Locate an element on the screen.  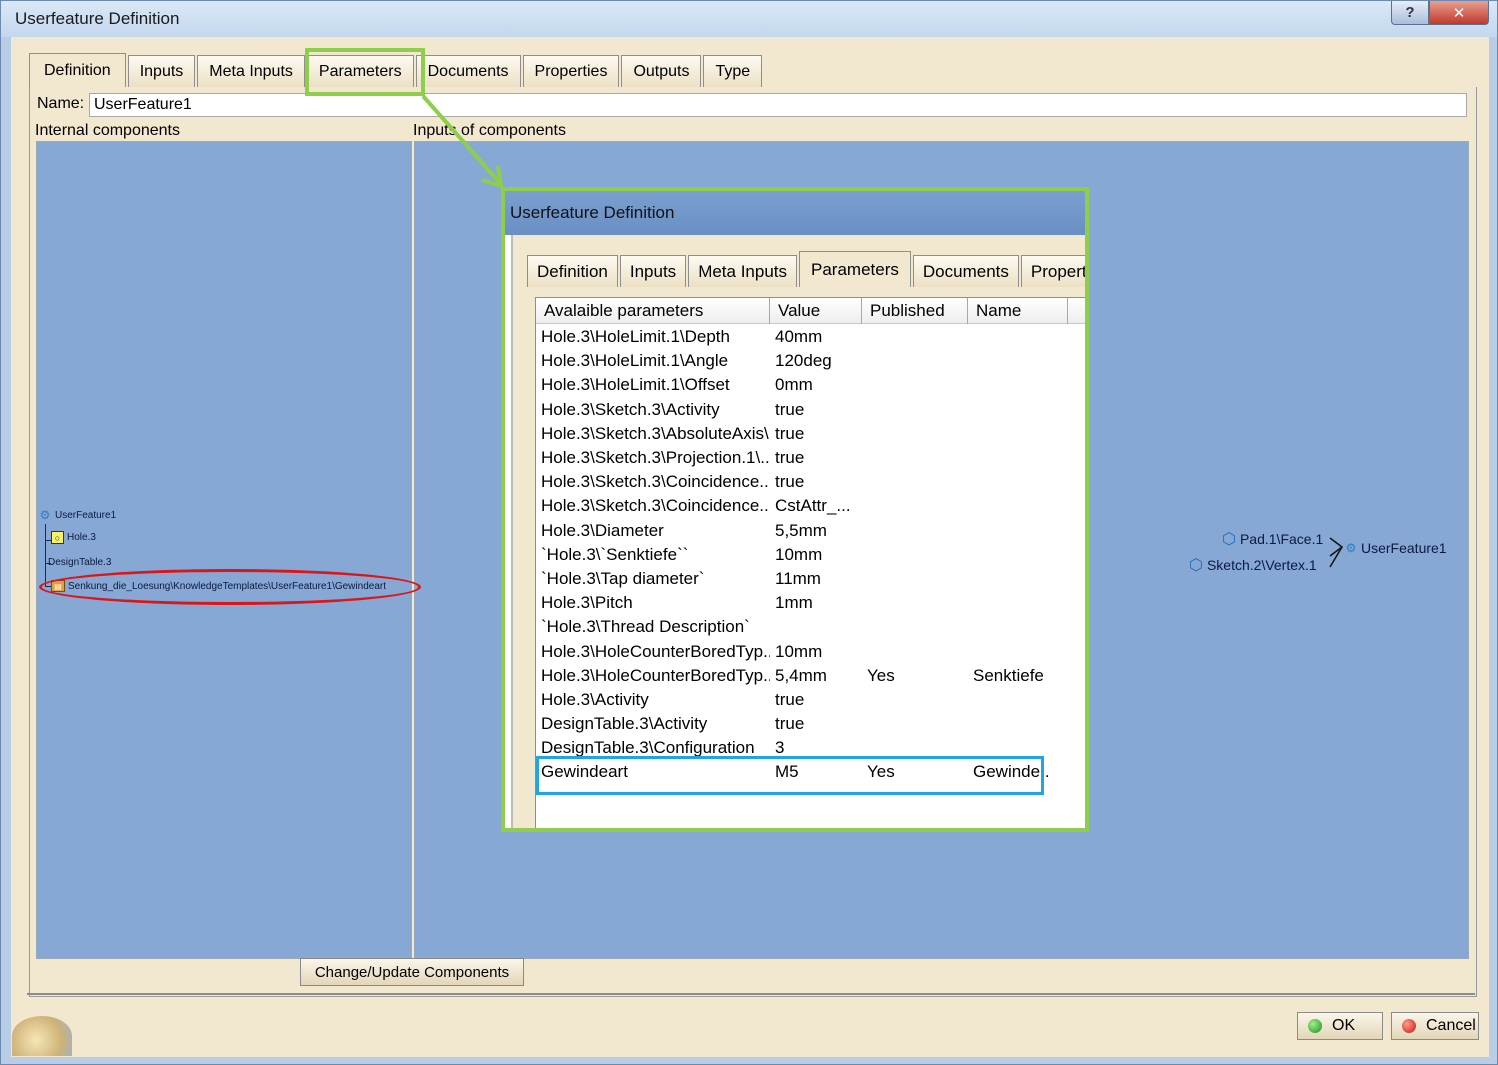
zoom-tab-properties: Propert is located at coordinates (1052, 271).